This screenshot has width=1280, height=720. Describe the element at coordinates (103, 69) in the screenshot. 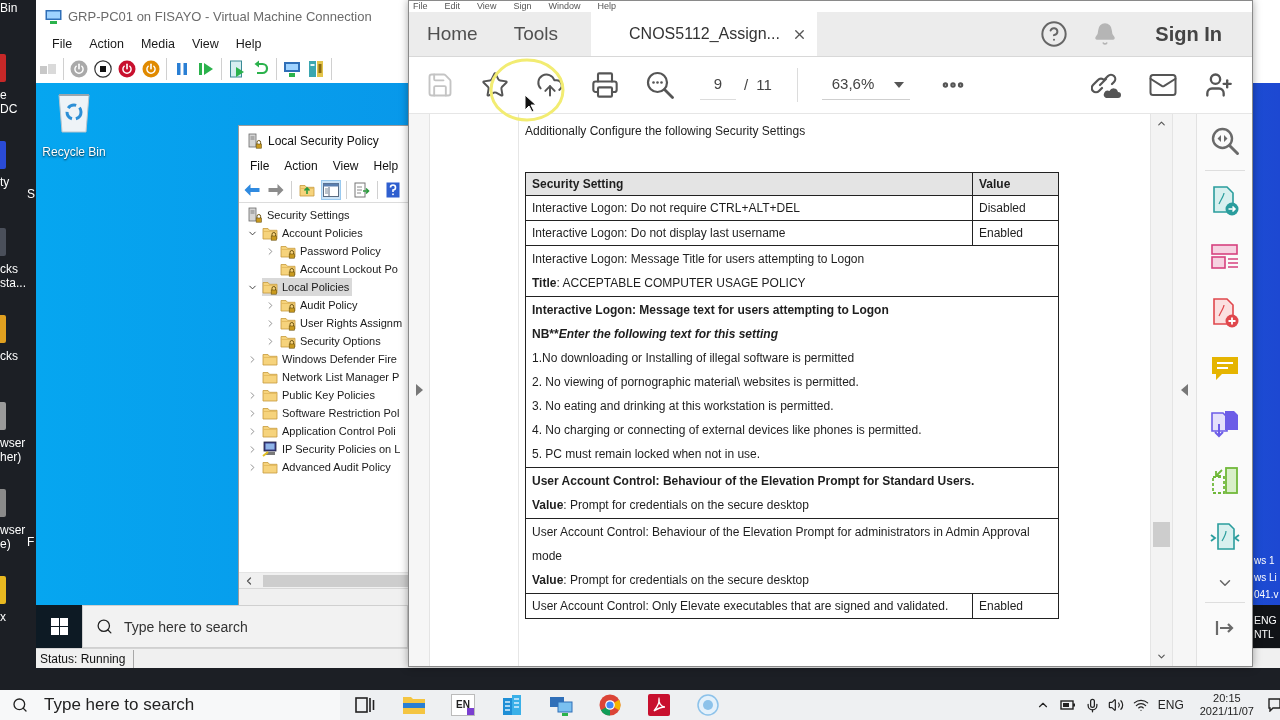

I see `stop-icon` at that location.